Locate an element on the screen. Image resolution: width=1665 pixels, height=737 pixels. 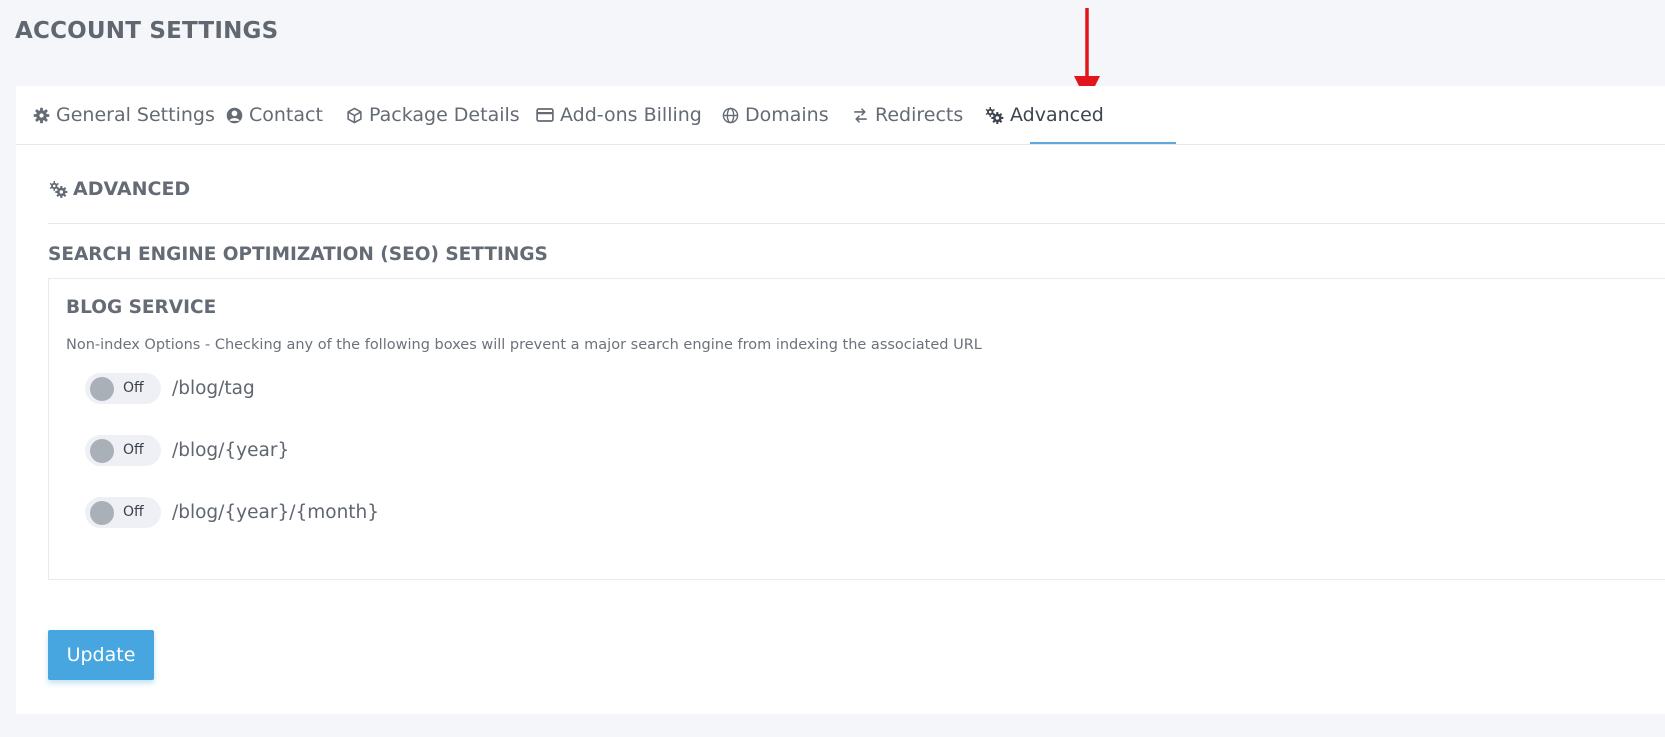
page-title: ACCOUNT SETTINGS is located at coordinates (147, 31).